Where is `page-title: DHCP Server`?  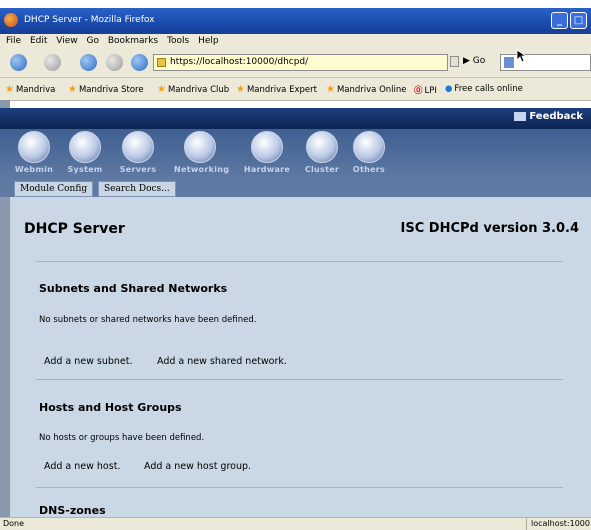
page-title: DHCP Server is located at coordinates (74, 229).